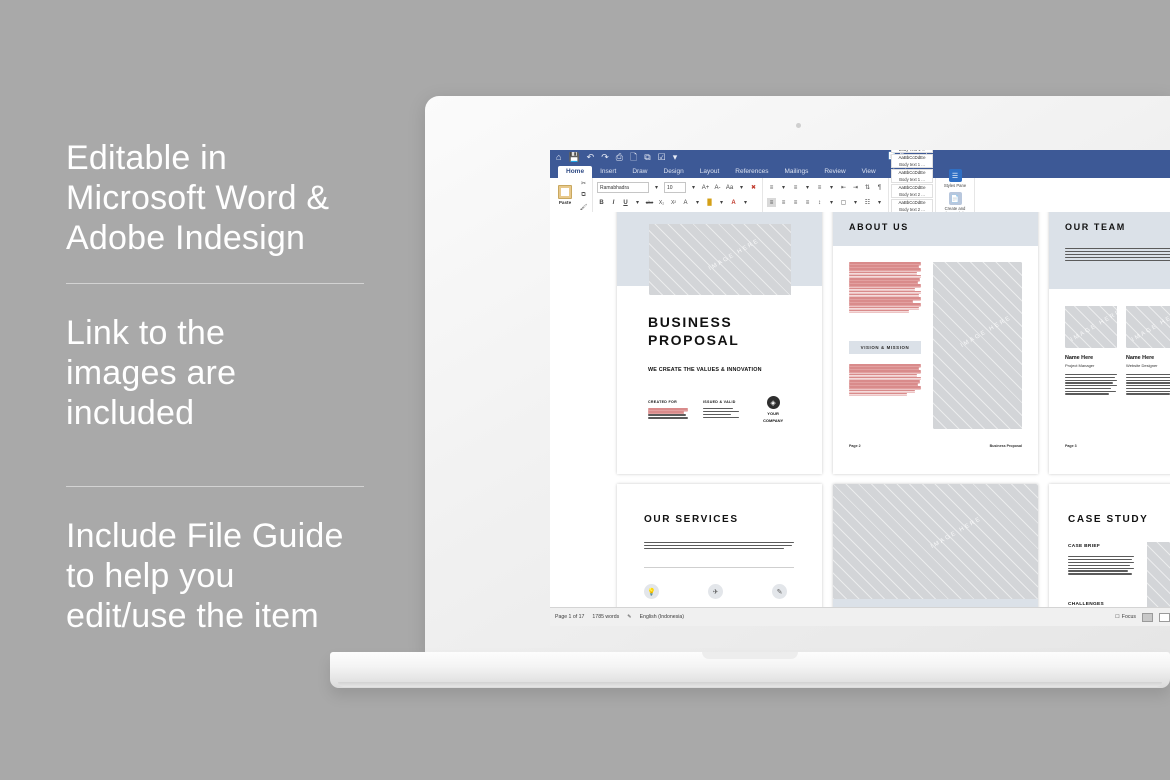 The height and width of the screenshot is (780, 1170). I want to click on word-count: 1785 words, so click(605, 617).